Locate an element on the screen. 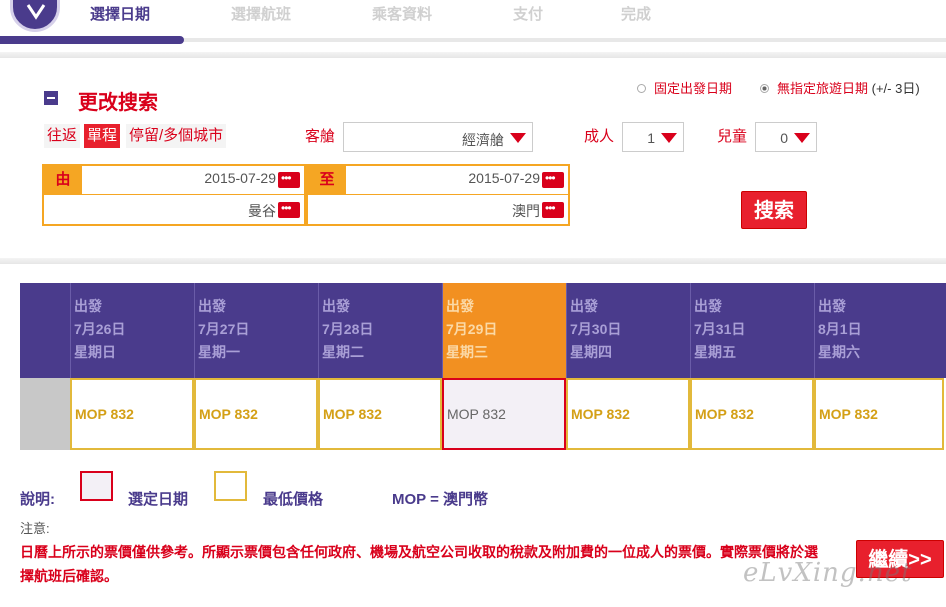 The height and width of the screenshot is (607, 946). legend-selected-text: 選定日期 is located at coordinates (158, 499).